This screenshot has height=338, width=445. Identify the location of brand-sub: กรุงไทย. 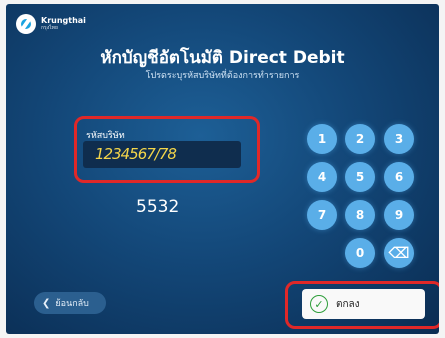
(49, 28).